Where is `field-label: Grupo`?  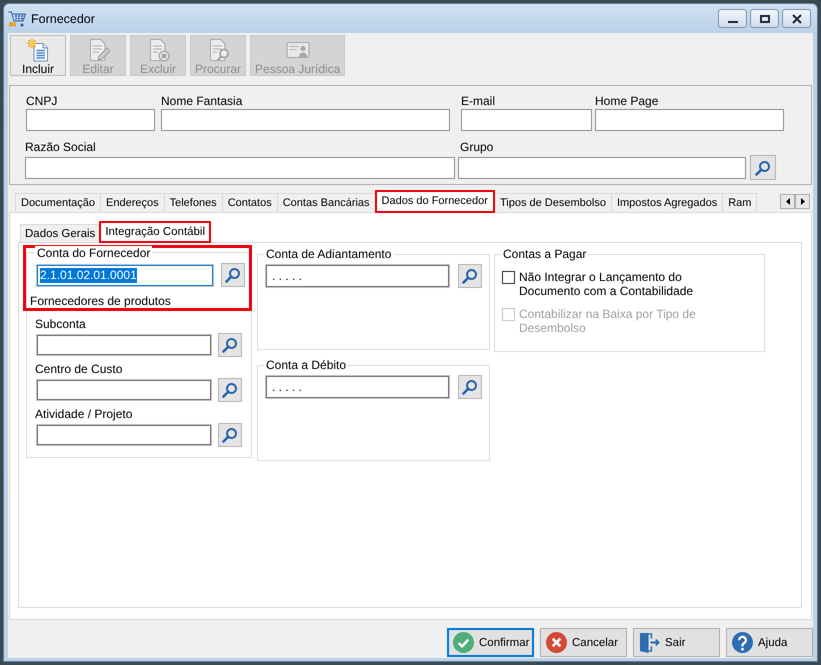 field-label: Grupo is located at coordinates (477, 147).